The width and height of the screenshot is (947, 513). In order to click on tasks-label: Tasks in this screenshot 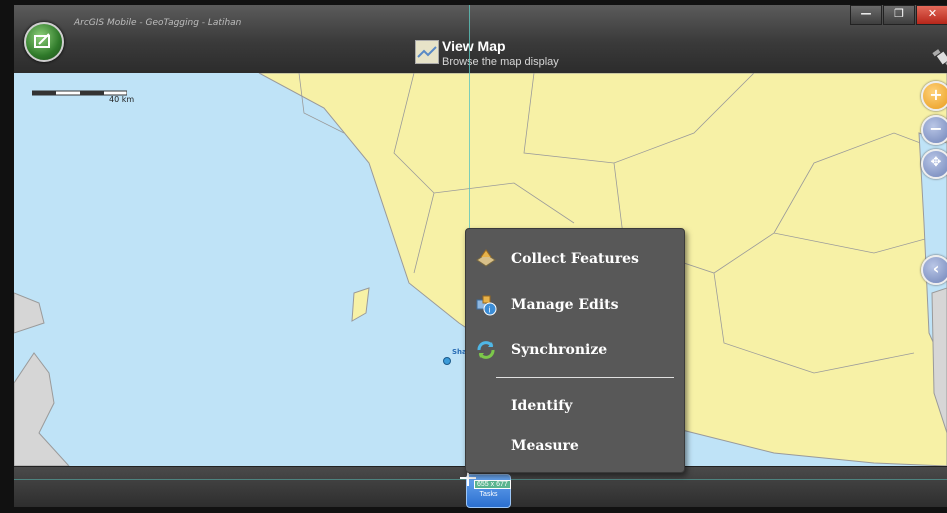, I will do `click(488, 494)`.